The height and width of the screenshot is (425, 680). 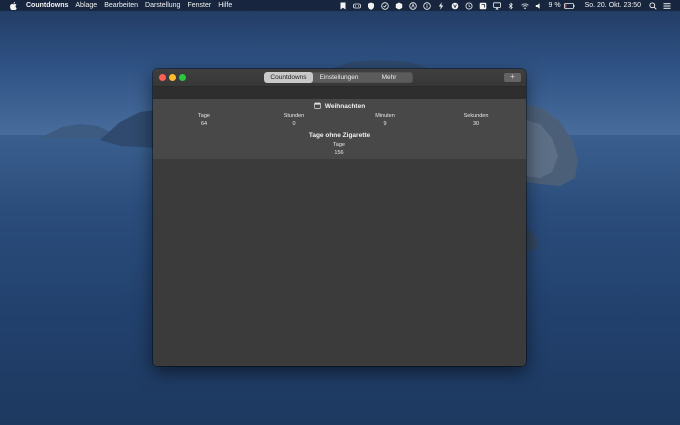 What do you see at coordinates (385, 124) in the screenshot?
I see `unit-value: 9` at bounding box center [385, 124].